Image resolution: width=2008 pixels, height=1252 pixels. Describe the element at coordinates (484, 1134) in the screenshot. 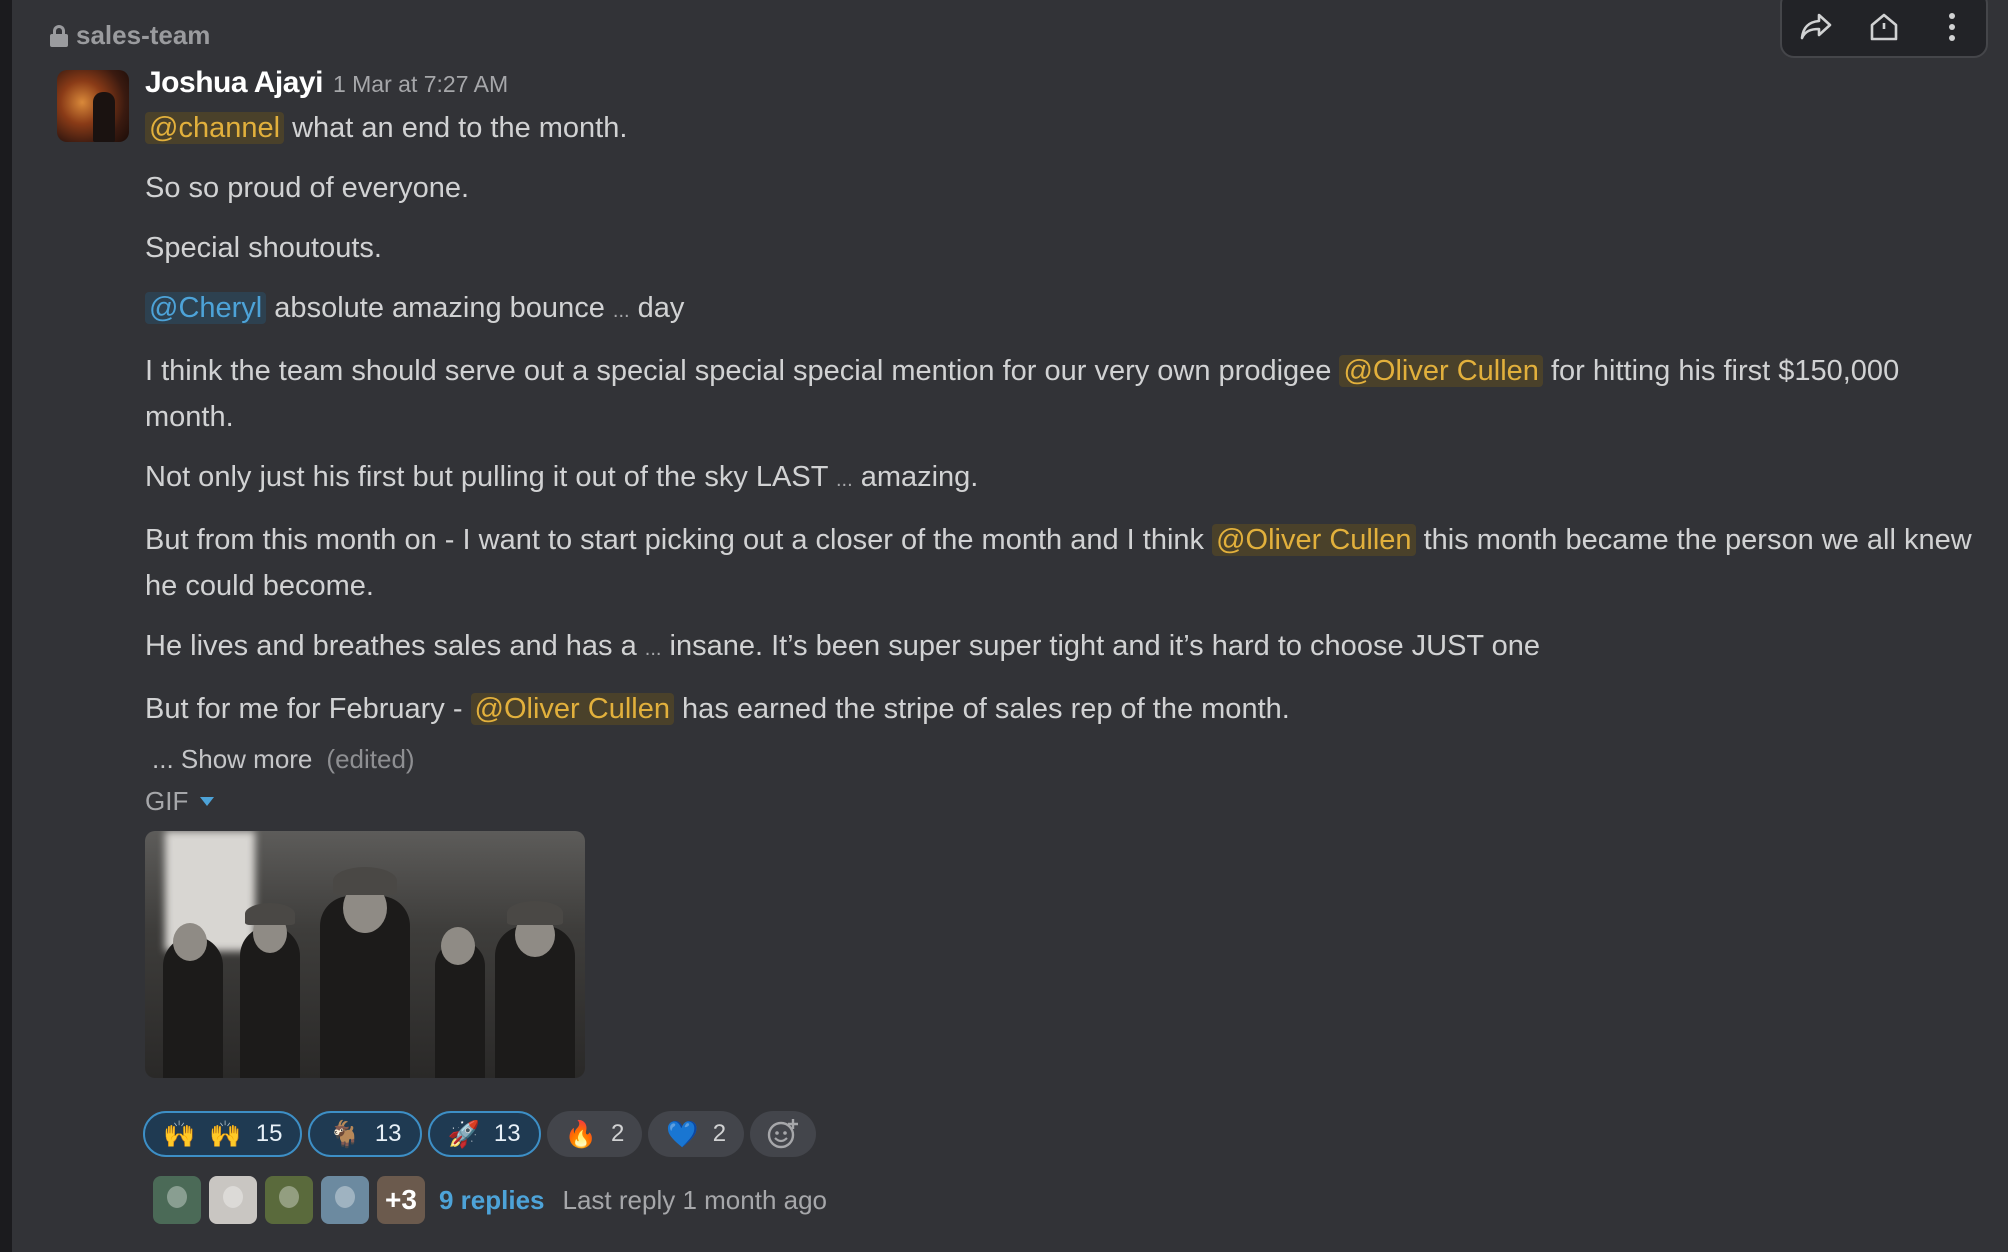

I see `reaction-rocket: 🚀 13` at that location.